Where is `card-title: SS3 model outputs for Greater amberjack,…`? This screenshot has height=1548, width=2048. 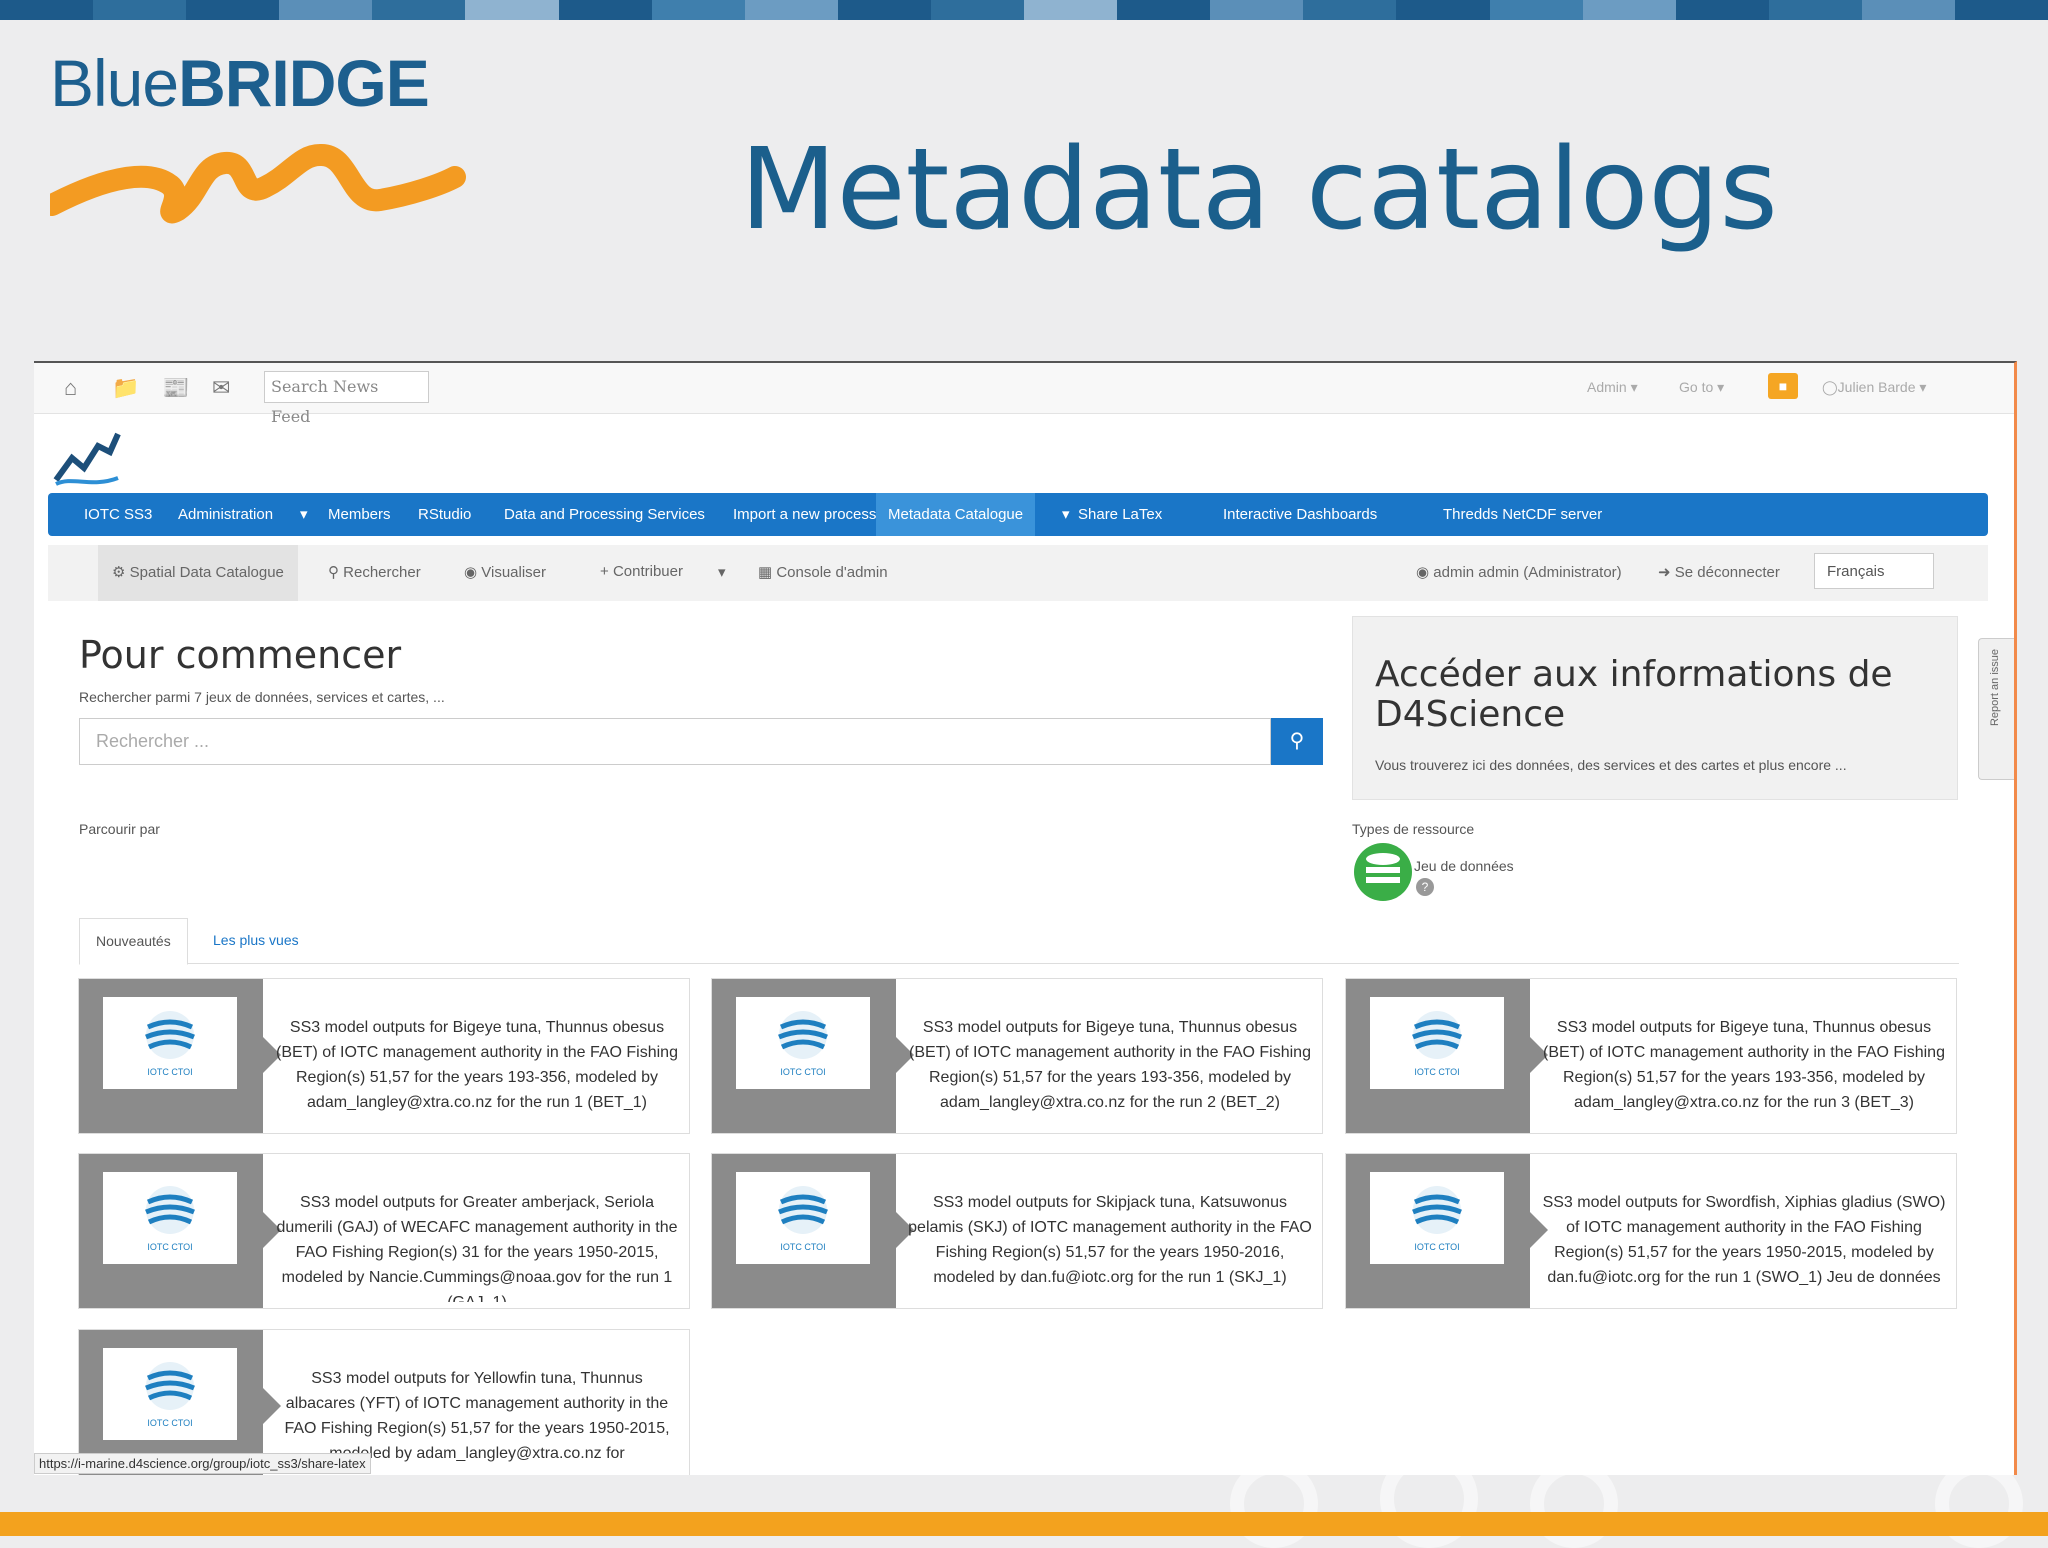 card-title: SS3 model outputs for Greater amberjack,… is located at coordinates (477, 1248).